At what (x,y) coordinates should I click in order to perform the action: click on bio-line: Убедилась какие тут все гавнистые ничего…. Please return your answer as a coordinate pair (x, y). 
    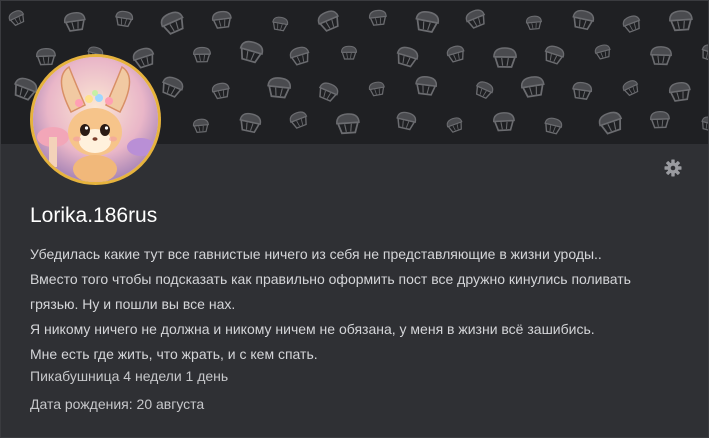
    Looking at the image, I should click on (316, 254).